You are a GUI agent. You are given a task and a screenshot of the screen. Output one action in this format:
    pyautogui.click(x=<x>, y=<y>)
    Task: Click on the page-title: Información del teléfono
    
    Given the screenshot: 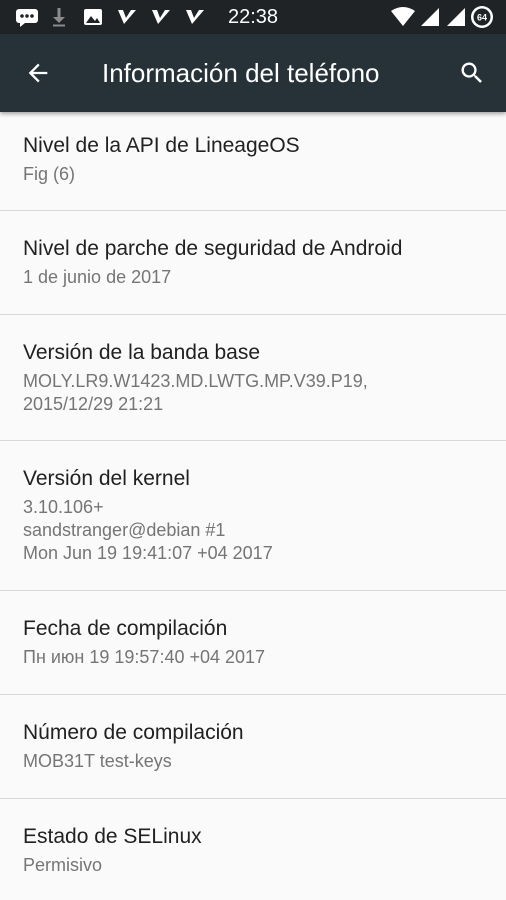 What is the action you would take?
    pyautogui.click(x=241, y=73)
    